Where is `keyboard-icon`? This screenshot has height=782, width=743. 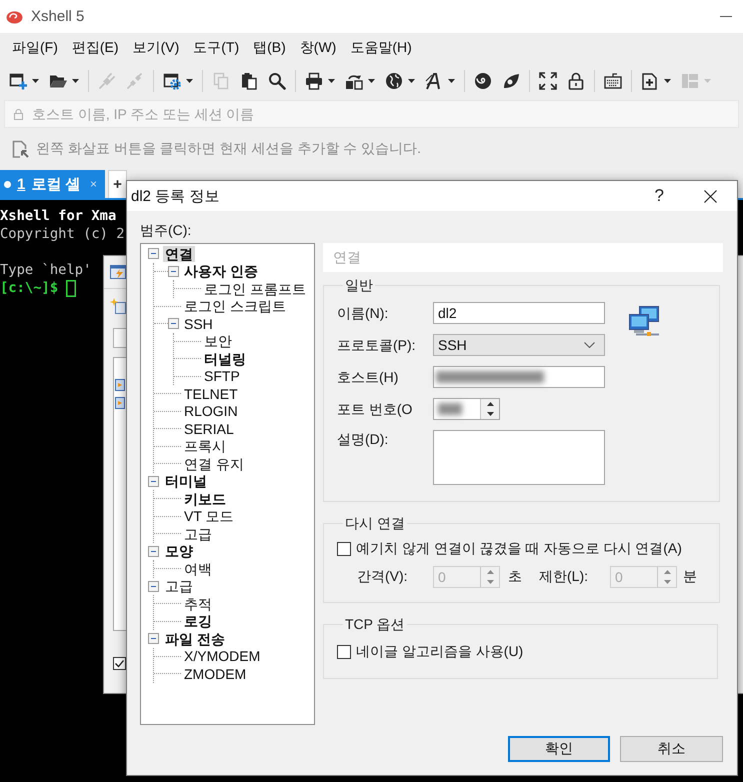 keyboard-icon is located at coordinates (613, 81).